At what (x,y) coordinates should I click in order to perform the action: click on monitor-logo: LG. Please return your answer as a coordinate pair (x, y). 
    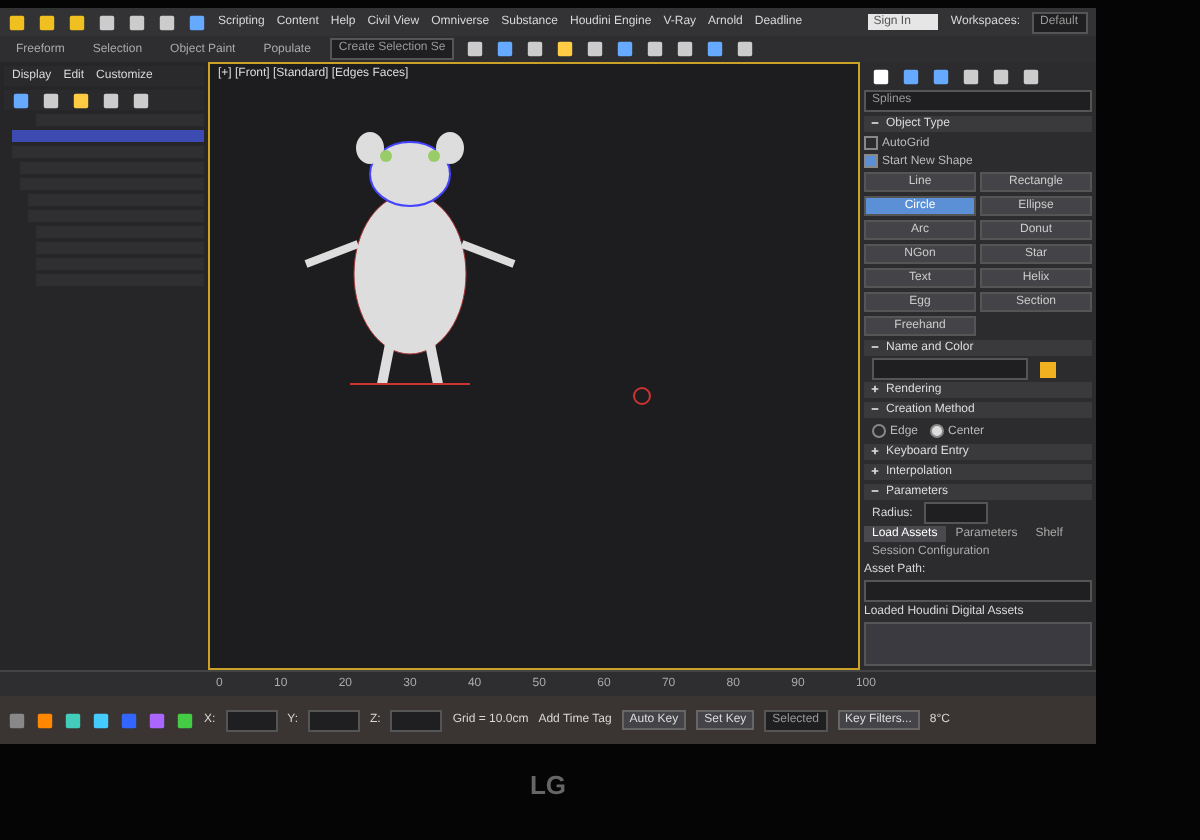
    Looking at the image, I should click on (548, 784).